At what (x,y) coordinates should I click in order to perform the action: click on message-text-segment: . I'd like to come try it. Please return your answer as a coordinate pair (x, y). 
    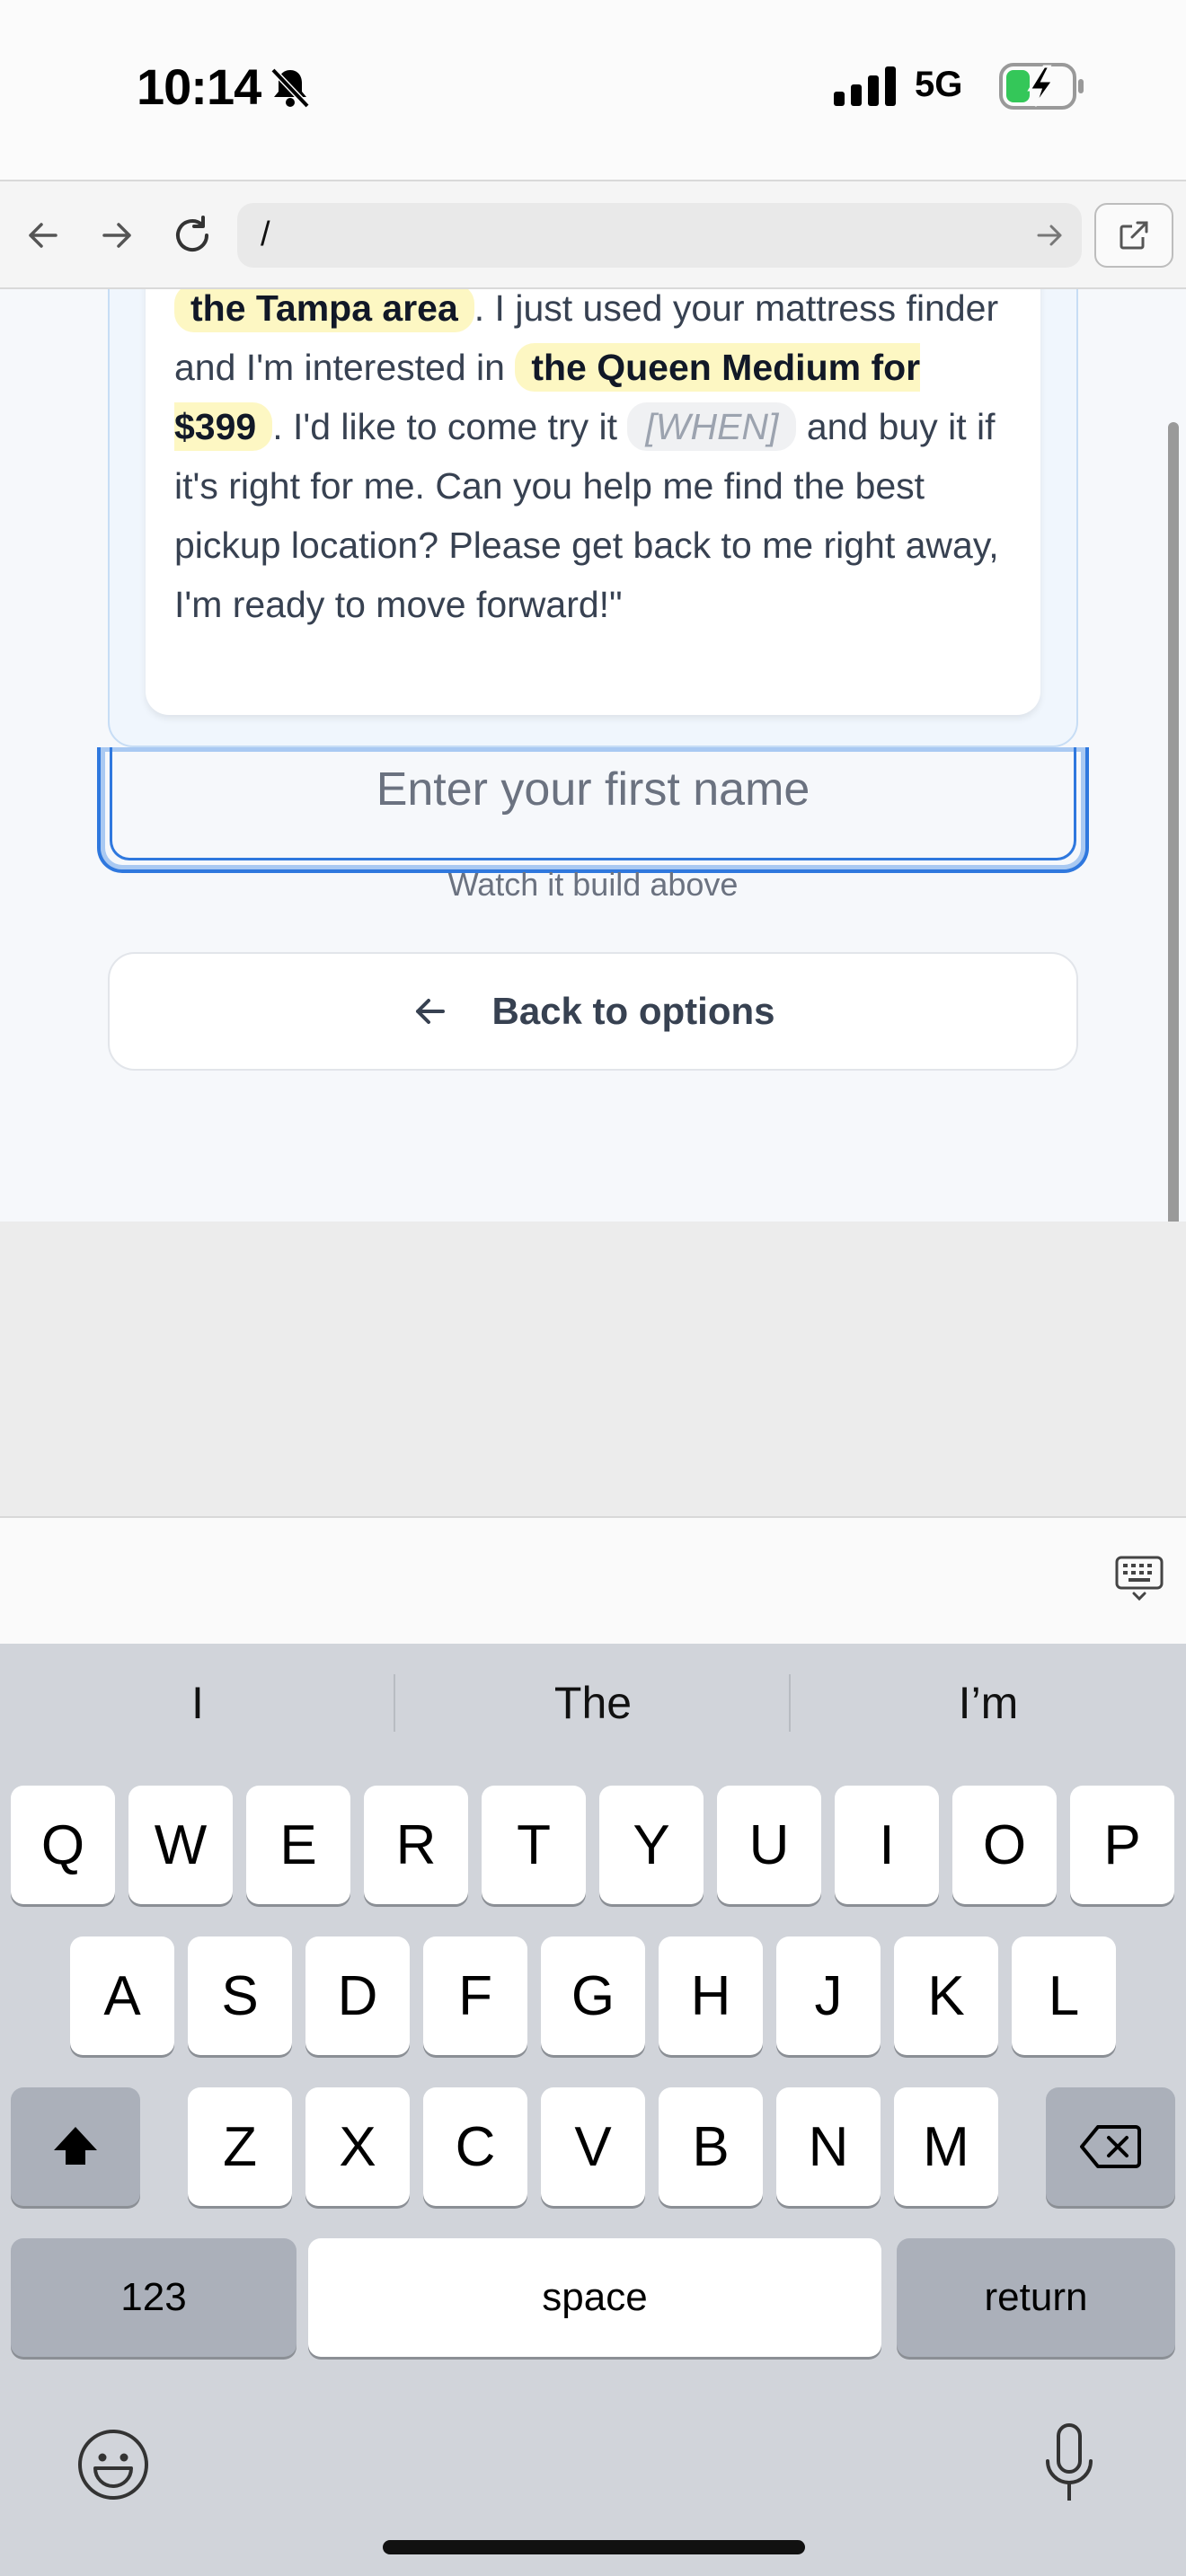
    Looking at the image, I should click on (450, 426).